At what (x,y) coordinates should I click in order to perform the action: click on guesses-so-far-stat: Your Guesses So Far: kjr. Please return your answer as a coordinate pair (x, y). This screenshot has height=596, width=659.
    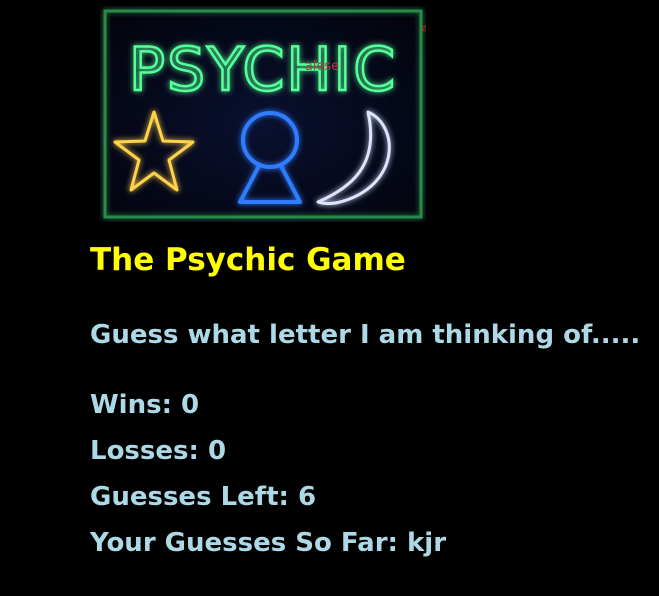
    Looking at the image, I should click on (268, 543).